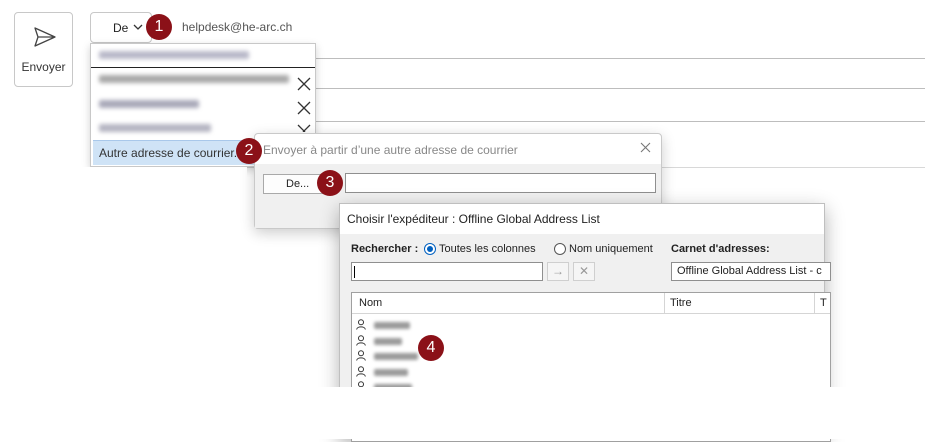 This screenshot has width=925, height=442. Describe the element at coordinates (45, 37) in the screenshot. I see `send-icon` at that location.